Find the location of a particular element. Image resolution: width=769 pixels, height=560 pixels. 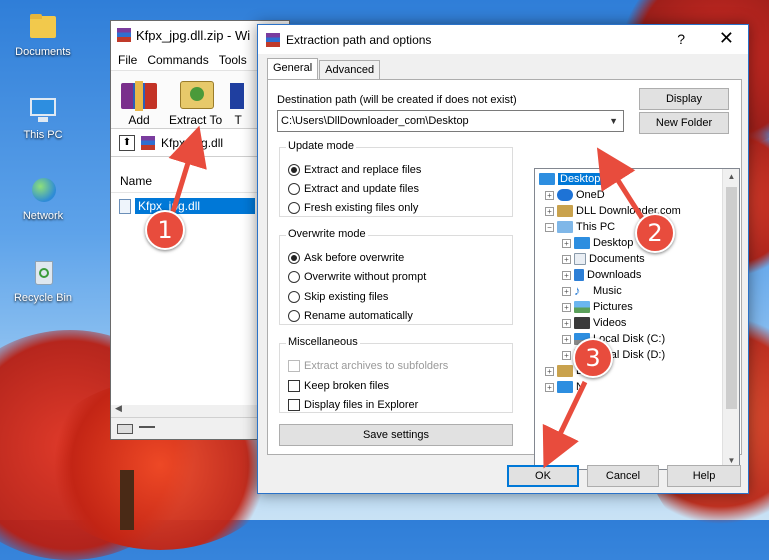

radio-fresh-existing: Fresh existing files only is located at coordinates (353, 208).